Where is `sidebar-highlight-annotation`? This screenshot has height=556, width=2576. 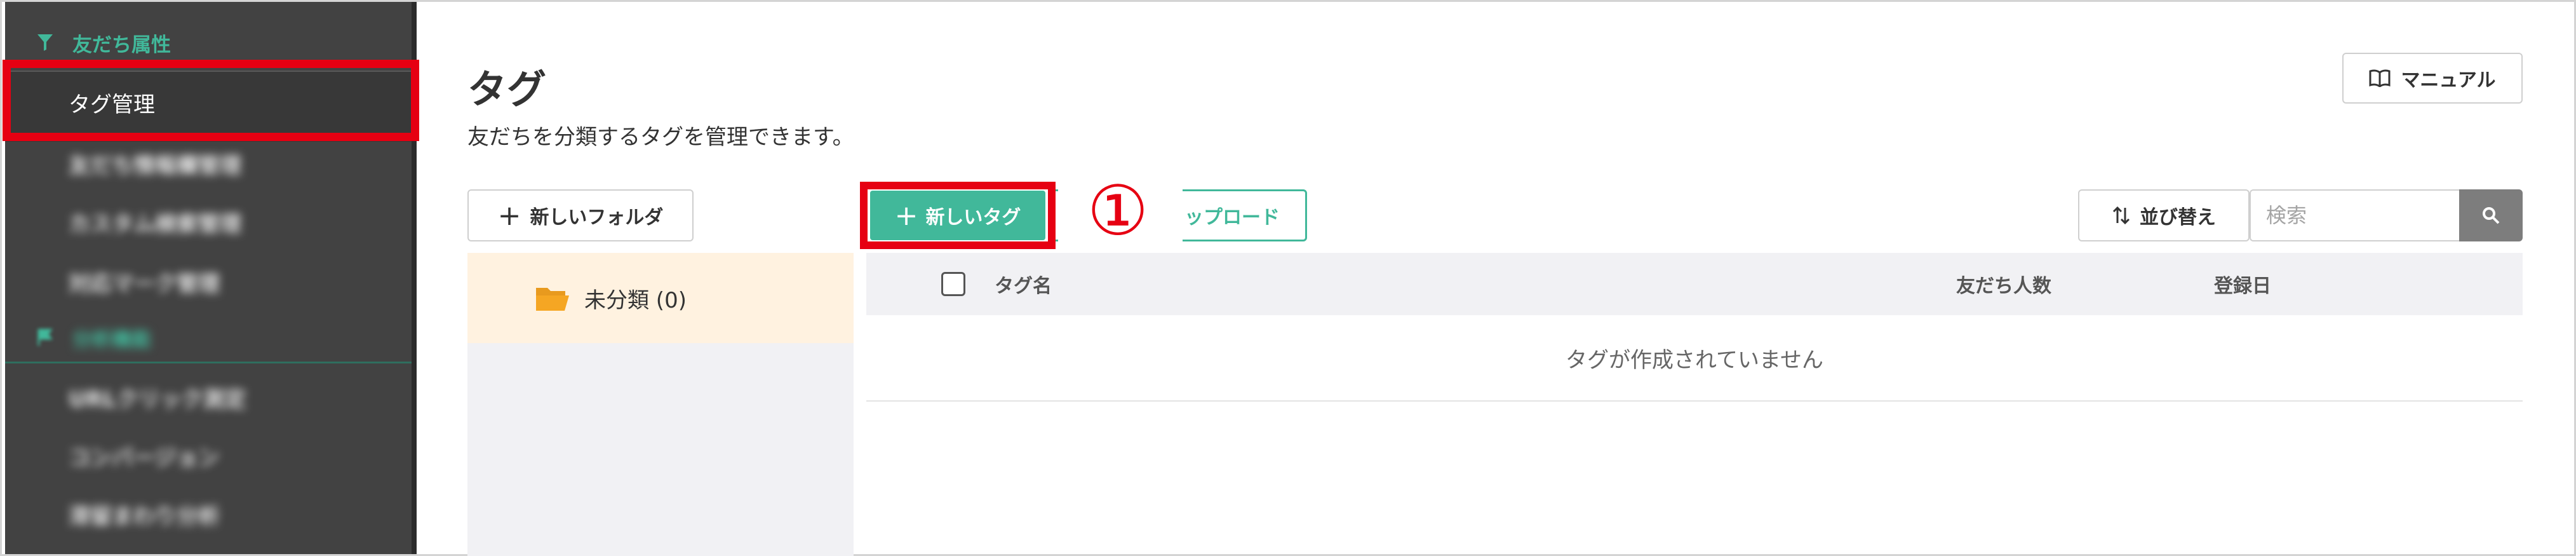
sidebar-highlight-annotation is located at coordinates (211, 101).